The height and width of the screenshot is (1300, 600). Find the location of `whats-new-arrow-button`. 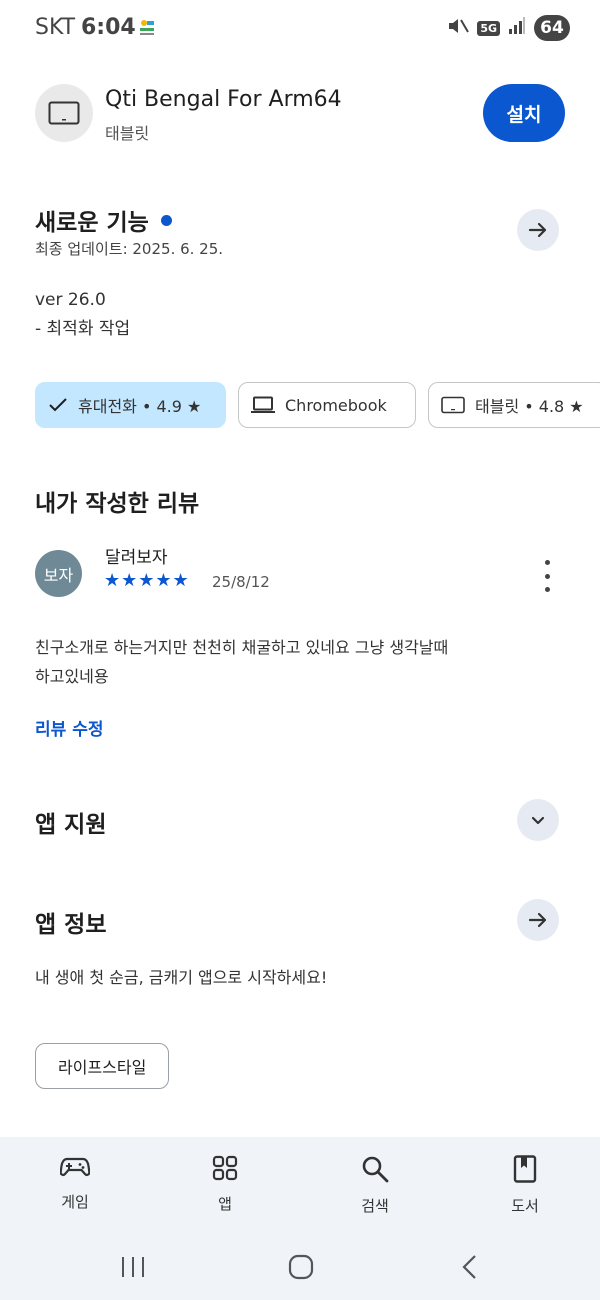

whats-new-arrow-button is located at coordinates (538, 230).